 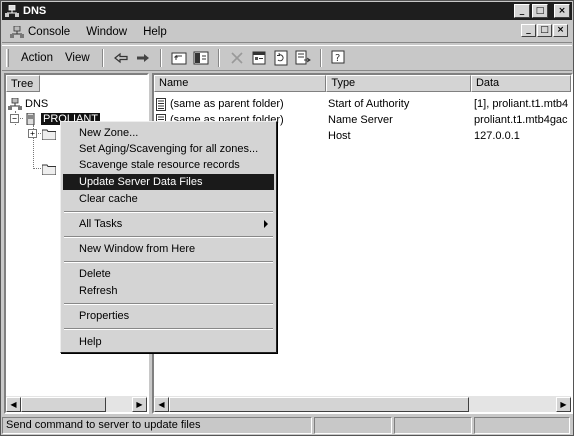 I want to click on cell-name: (same as parent folder), so click(x=227, y=104).